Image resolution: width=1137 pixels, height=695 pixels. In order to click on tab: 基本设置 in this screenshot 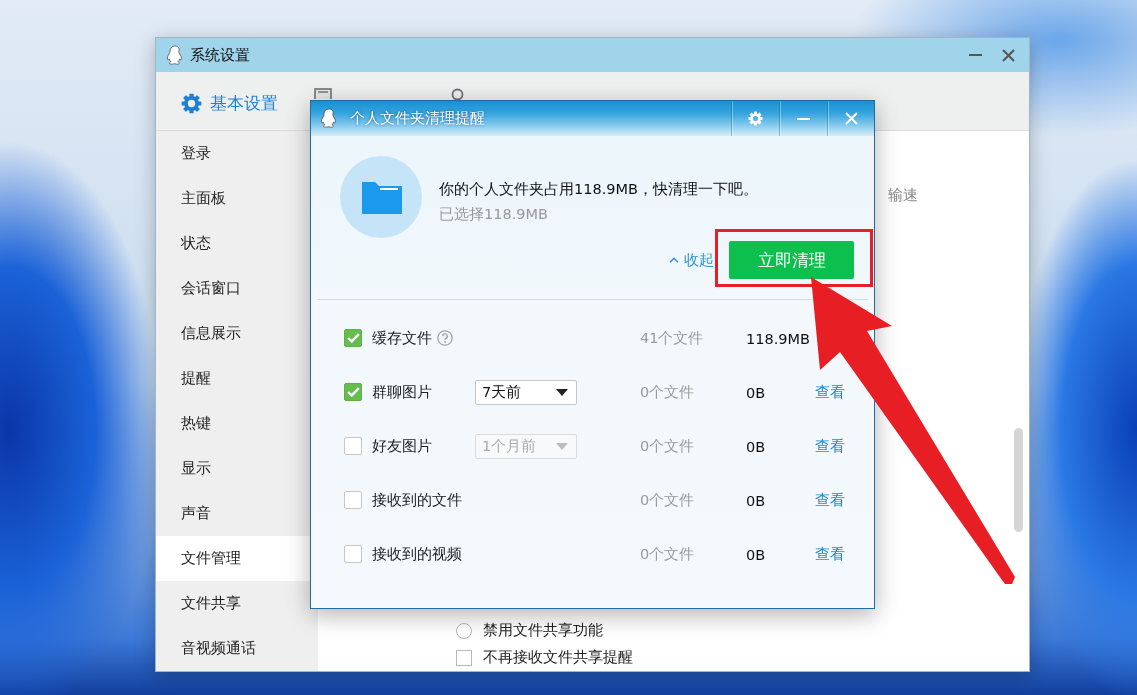, I will do `click(229, 103)`.